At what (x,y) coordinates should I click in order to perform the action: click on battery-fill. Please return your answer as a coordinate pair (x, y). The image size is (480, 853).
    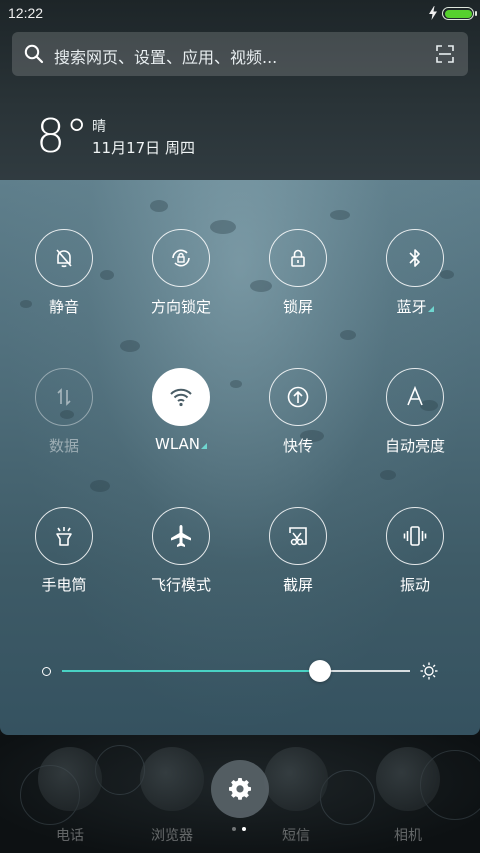
    Looking at the image, I should click on (458, 13).